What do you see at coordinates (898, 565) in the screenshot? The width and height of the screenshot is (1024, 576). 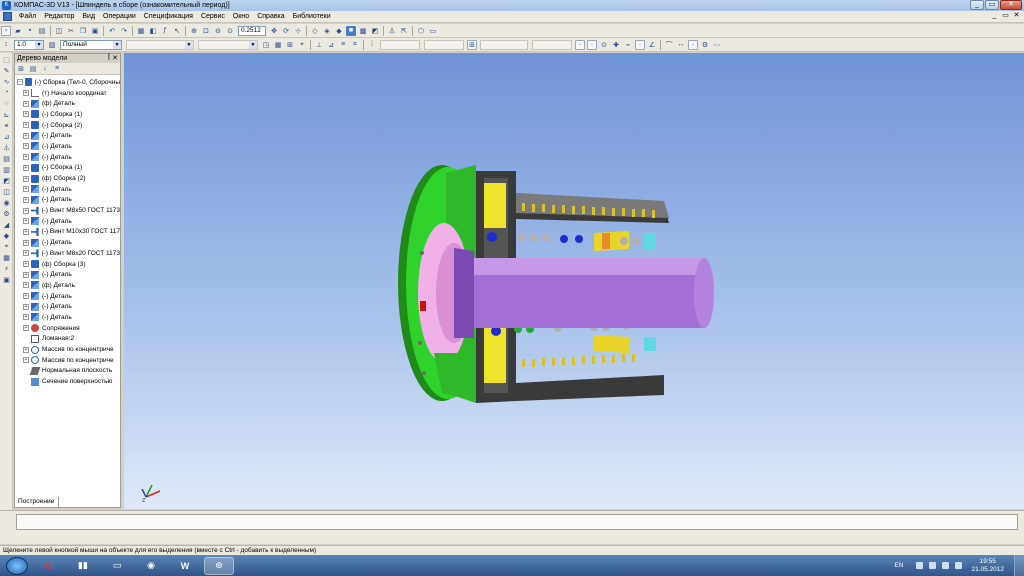 I see `language-indicator: EN` at bounding box center [898, 565].